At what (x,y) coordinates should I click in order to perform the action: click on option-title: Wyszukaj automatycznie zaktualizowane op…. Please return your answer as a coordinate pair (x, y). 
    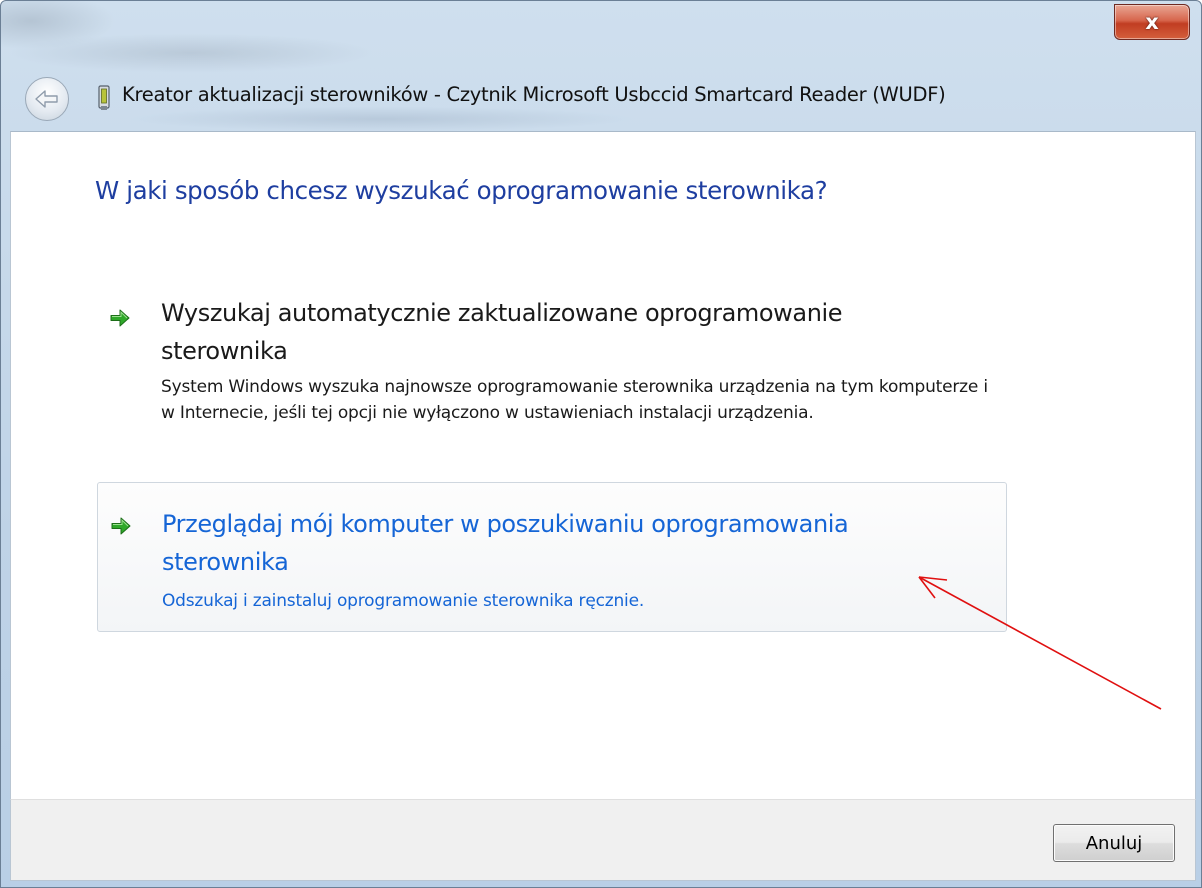
    Looking at the image, I should click on (502, 332).